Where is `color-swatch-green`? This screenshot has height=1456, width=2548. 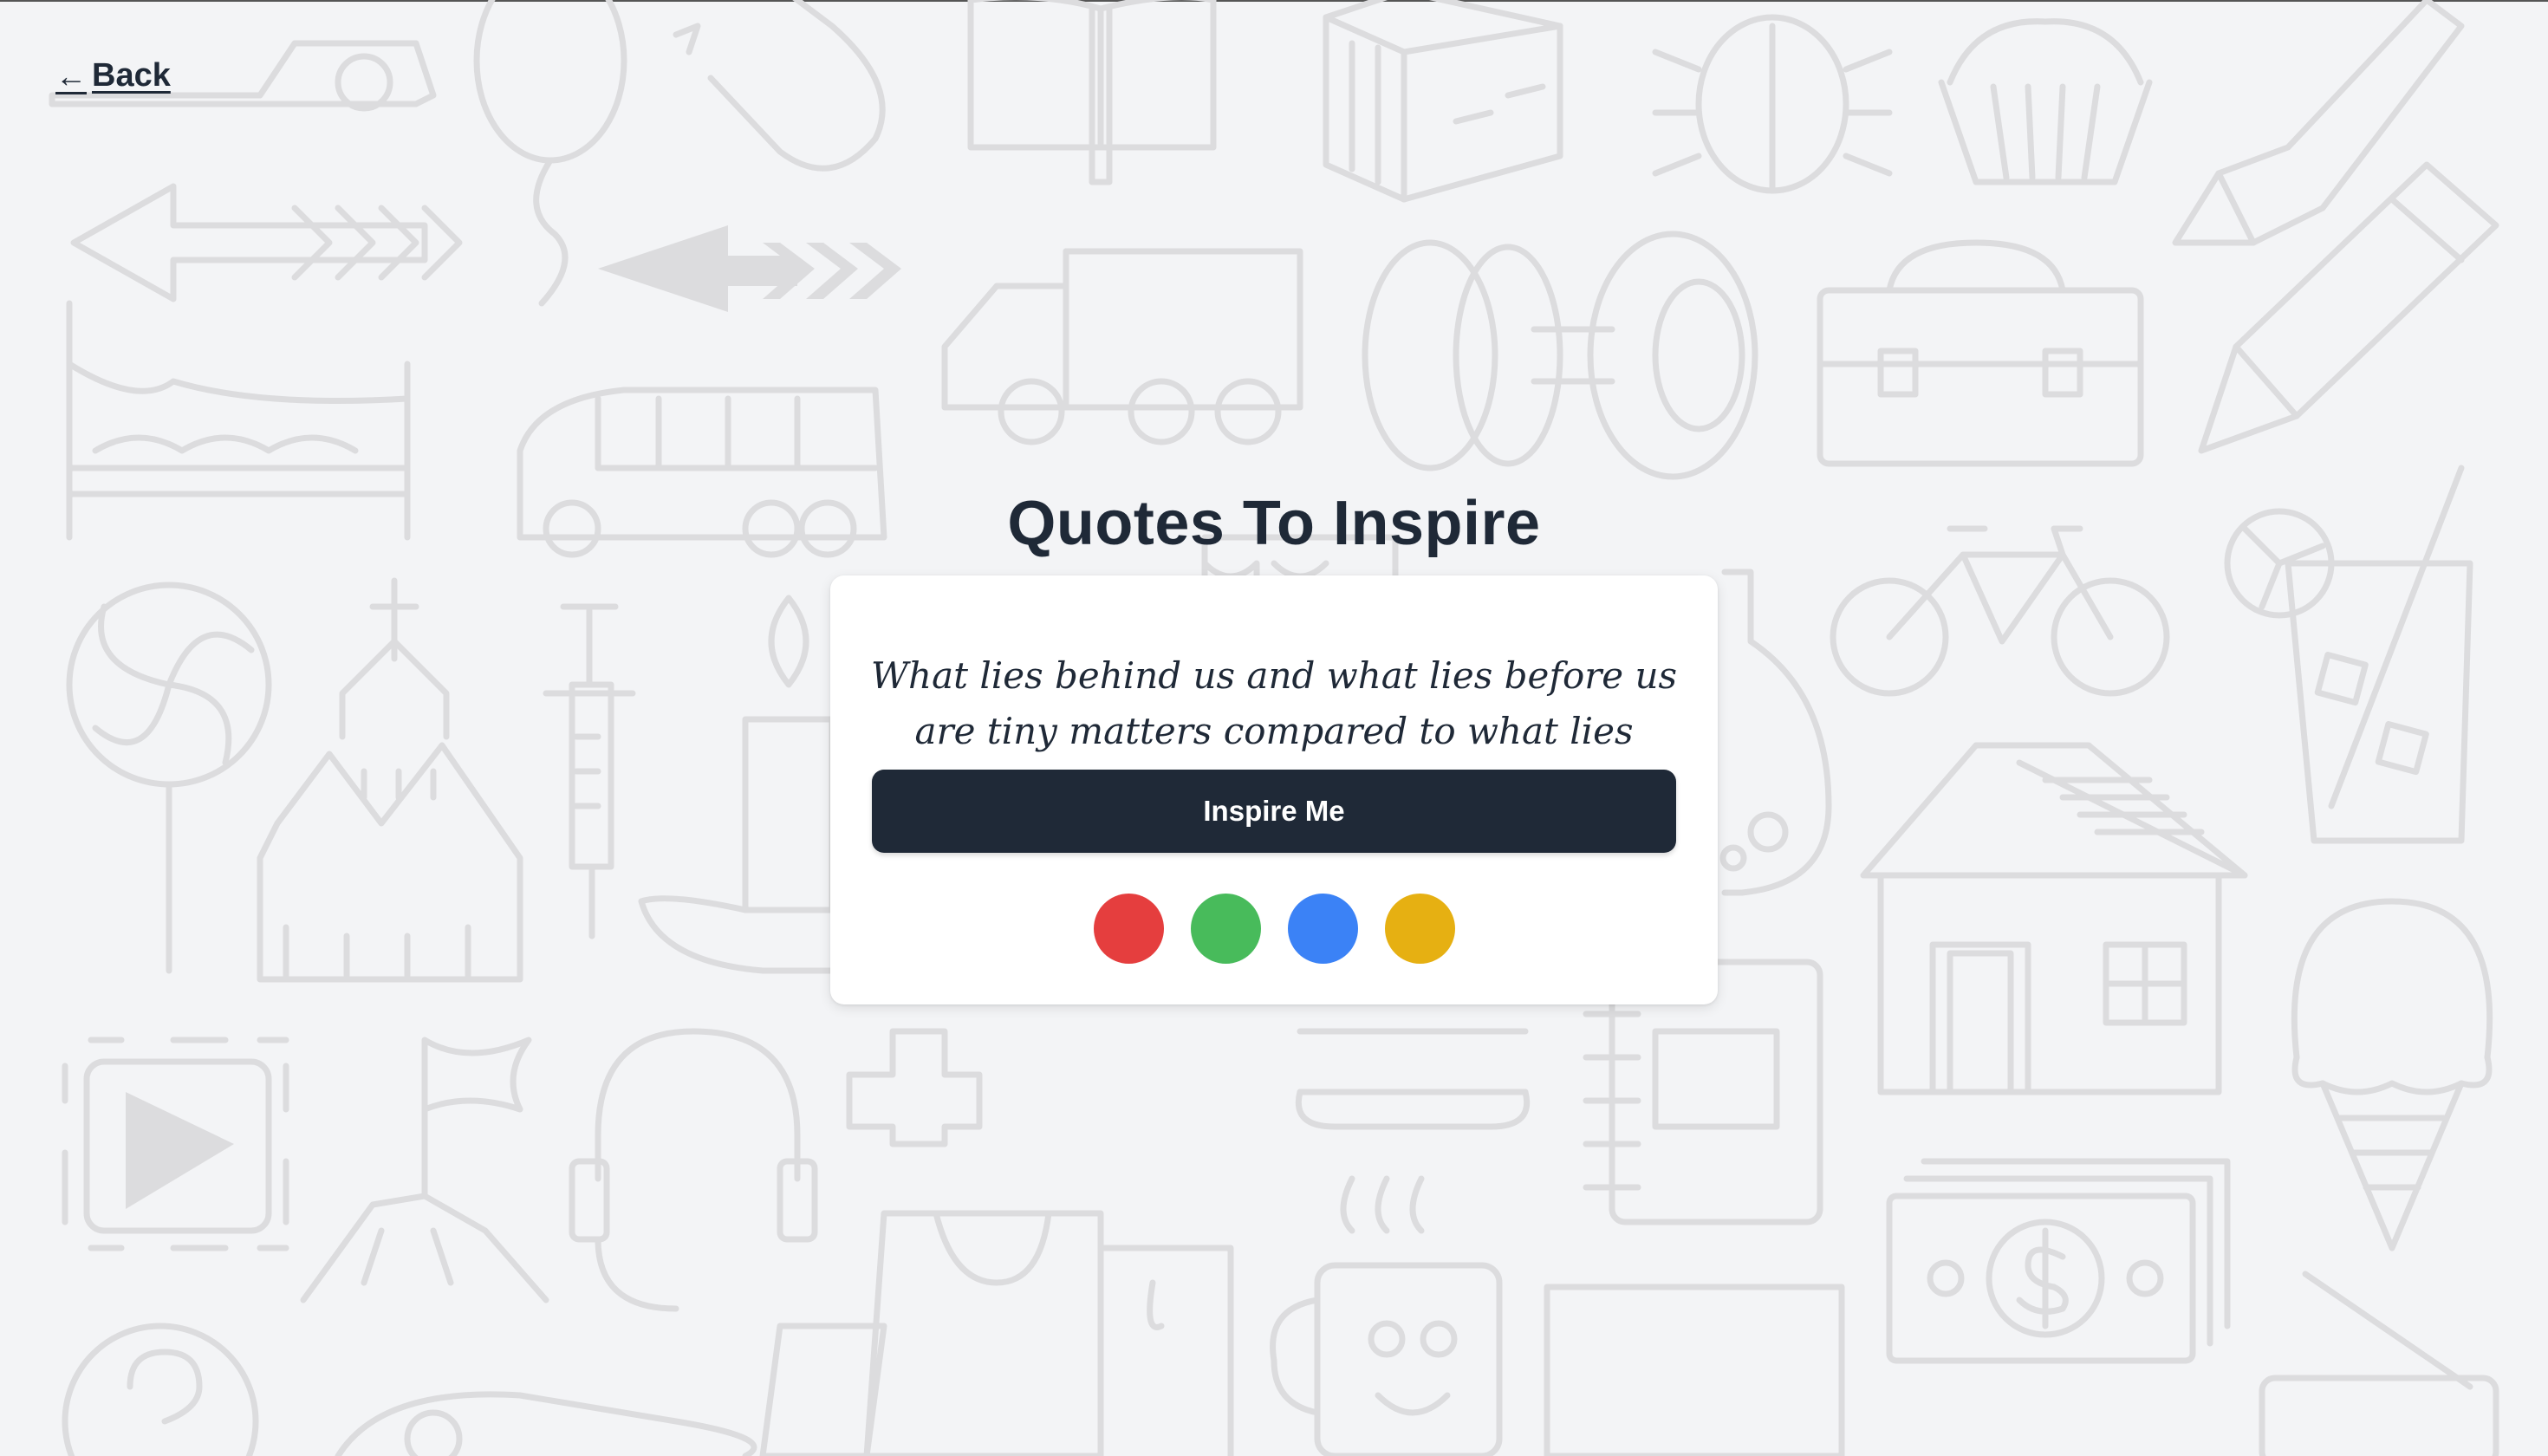
color-swatch-green is located at coordinates (1225, 929).